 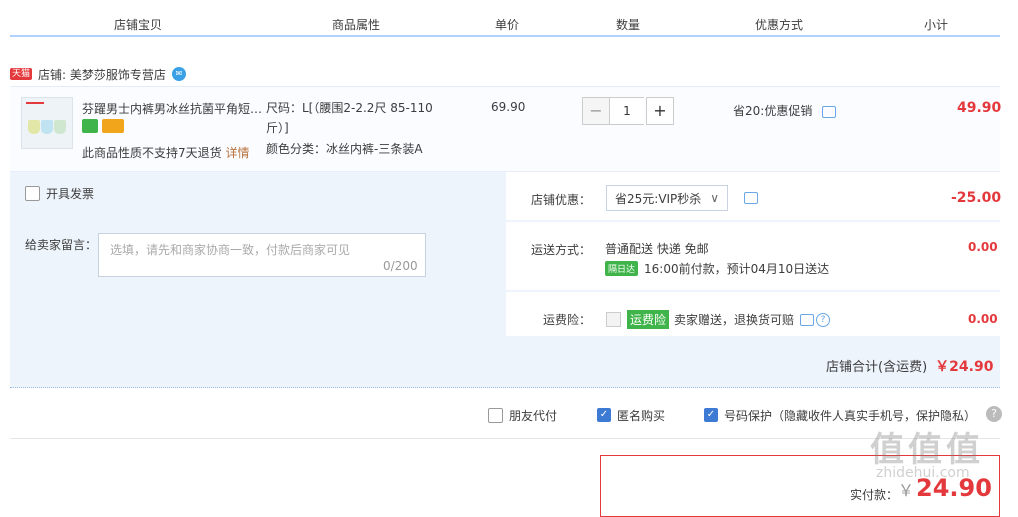 What do you see at coordinates (47, 123) in the screenshot?
I see `product-thumbnail` at bounding box center [47, 123].